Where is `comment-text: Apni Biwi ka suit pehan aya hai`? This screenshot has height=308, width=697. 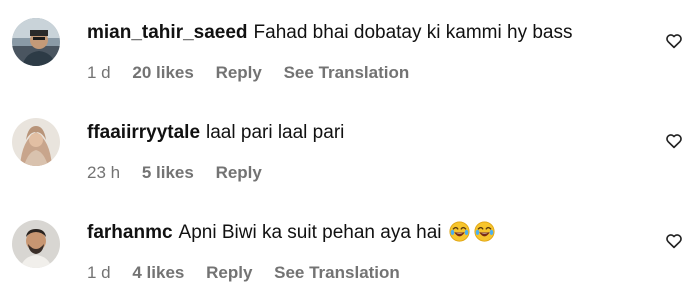
comment-text: Apni Biwi ka suit pehan aya hai is located at coordinates (310, 232).